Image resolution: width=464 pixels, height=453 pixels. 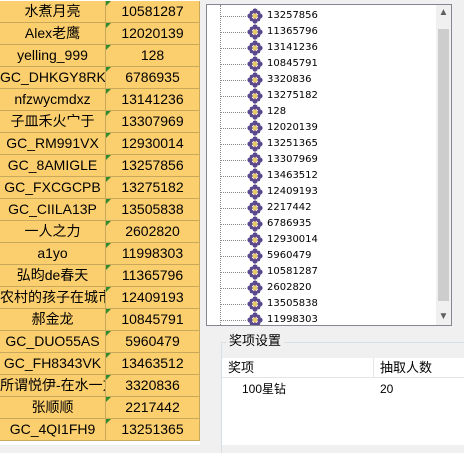 What do you see at coordinates (153, 166) in the screenshot?
I see `user-id-cell: 13257856` at bounding box center [153, 166].